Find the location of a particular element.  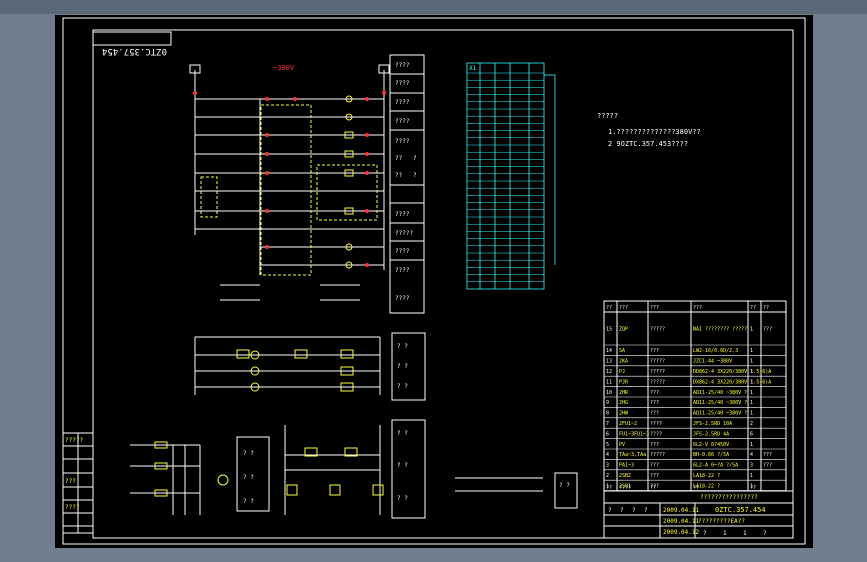

bom-cell: PJR is located at coordinates (624, 382).